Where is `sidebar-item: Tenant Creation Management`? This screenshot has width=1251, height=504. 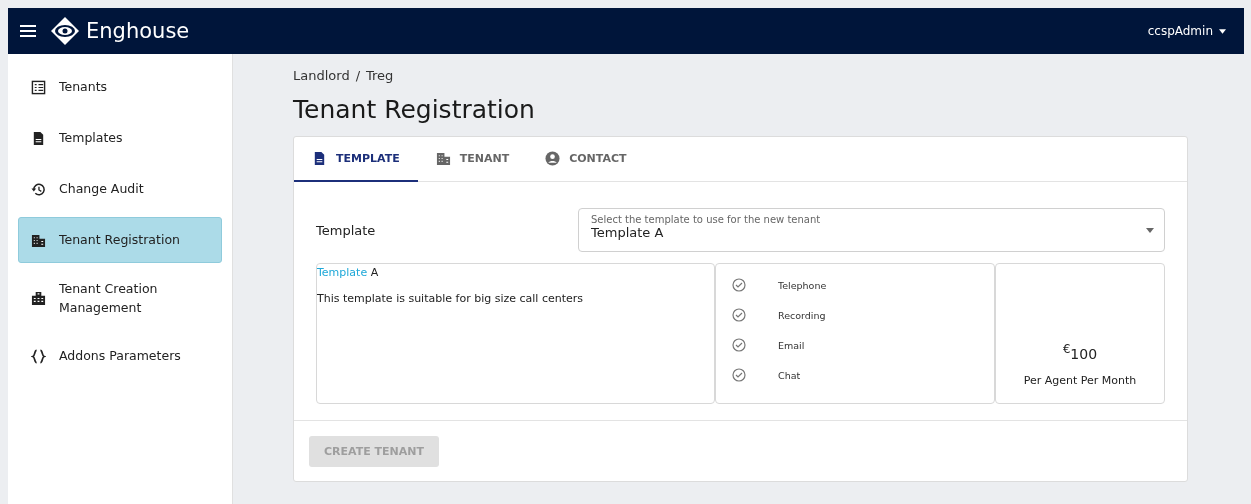
sidebar-item: Tenant Creation Management is located at coordinates (120, 298).